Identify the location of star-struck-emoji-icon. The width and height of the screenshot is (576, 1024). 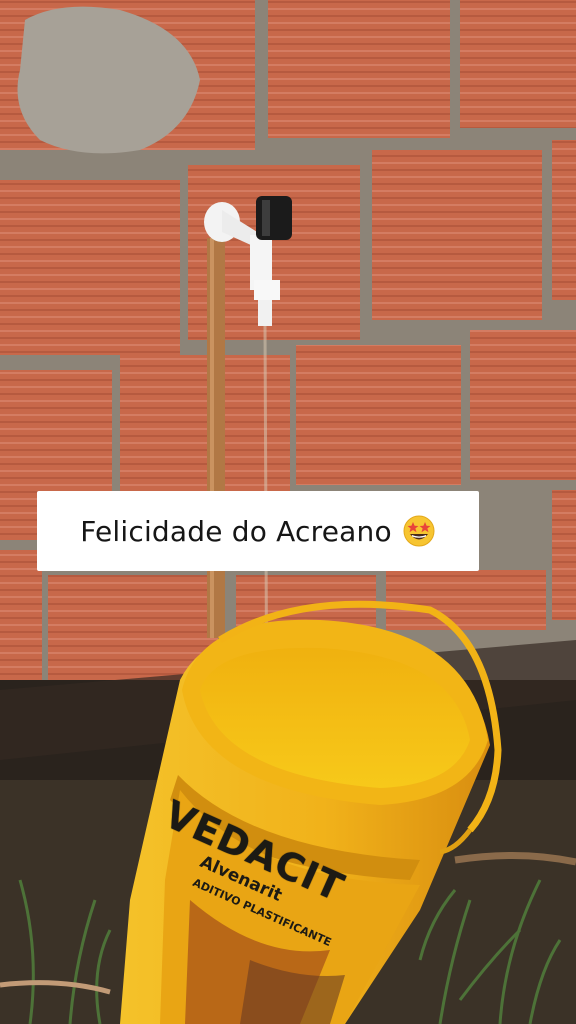
(419, 531).